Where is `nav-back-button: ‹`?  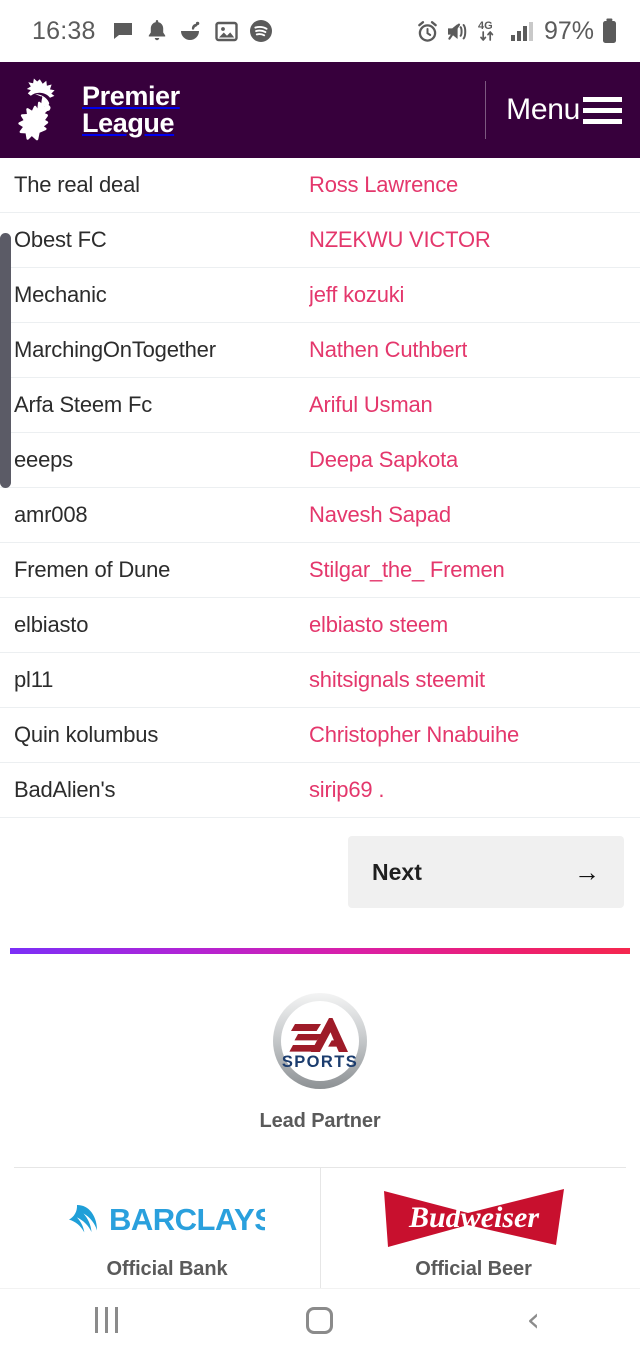 nav-back-button: ‹ is located at coordinates (533, 1320).